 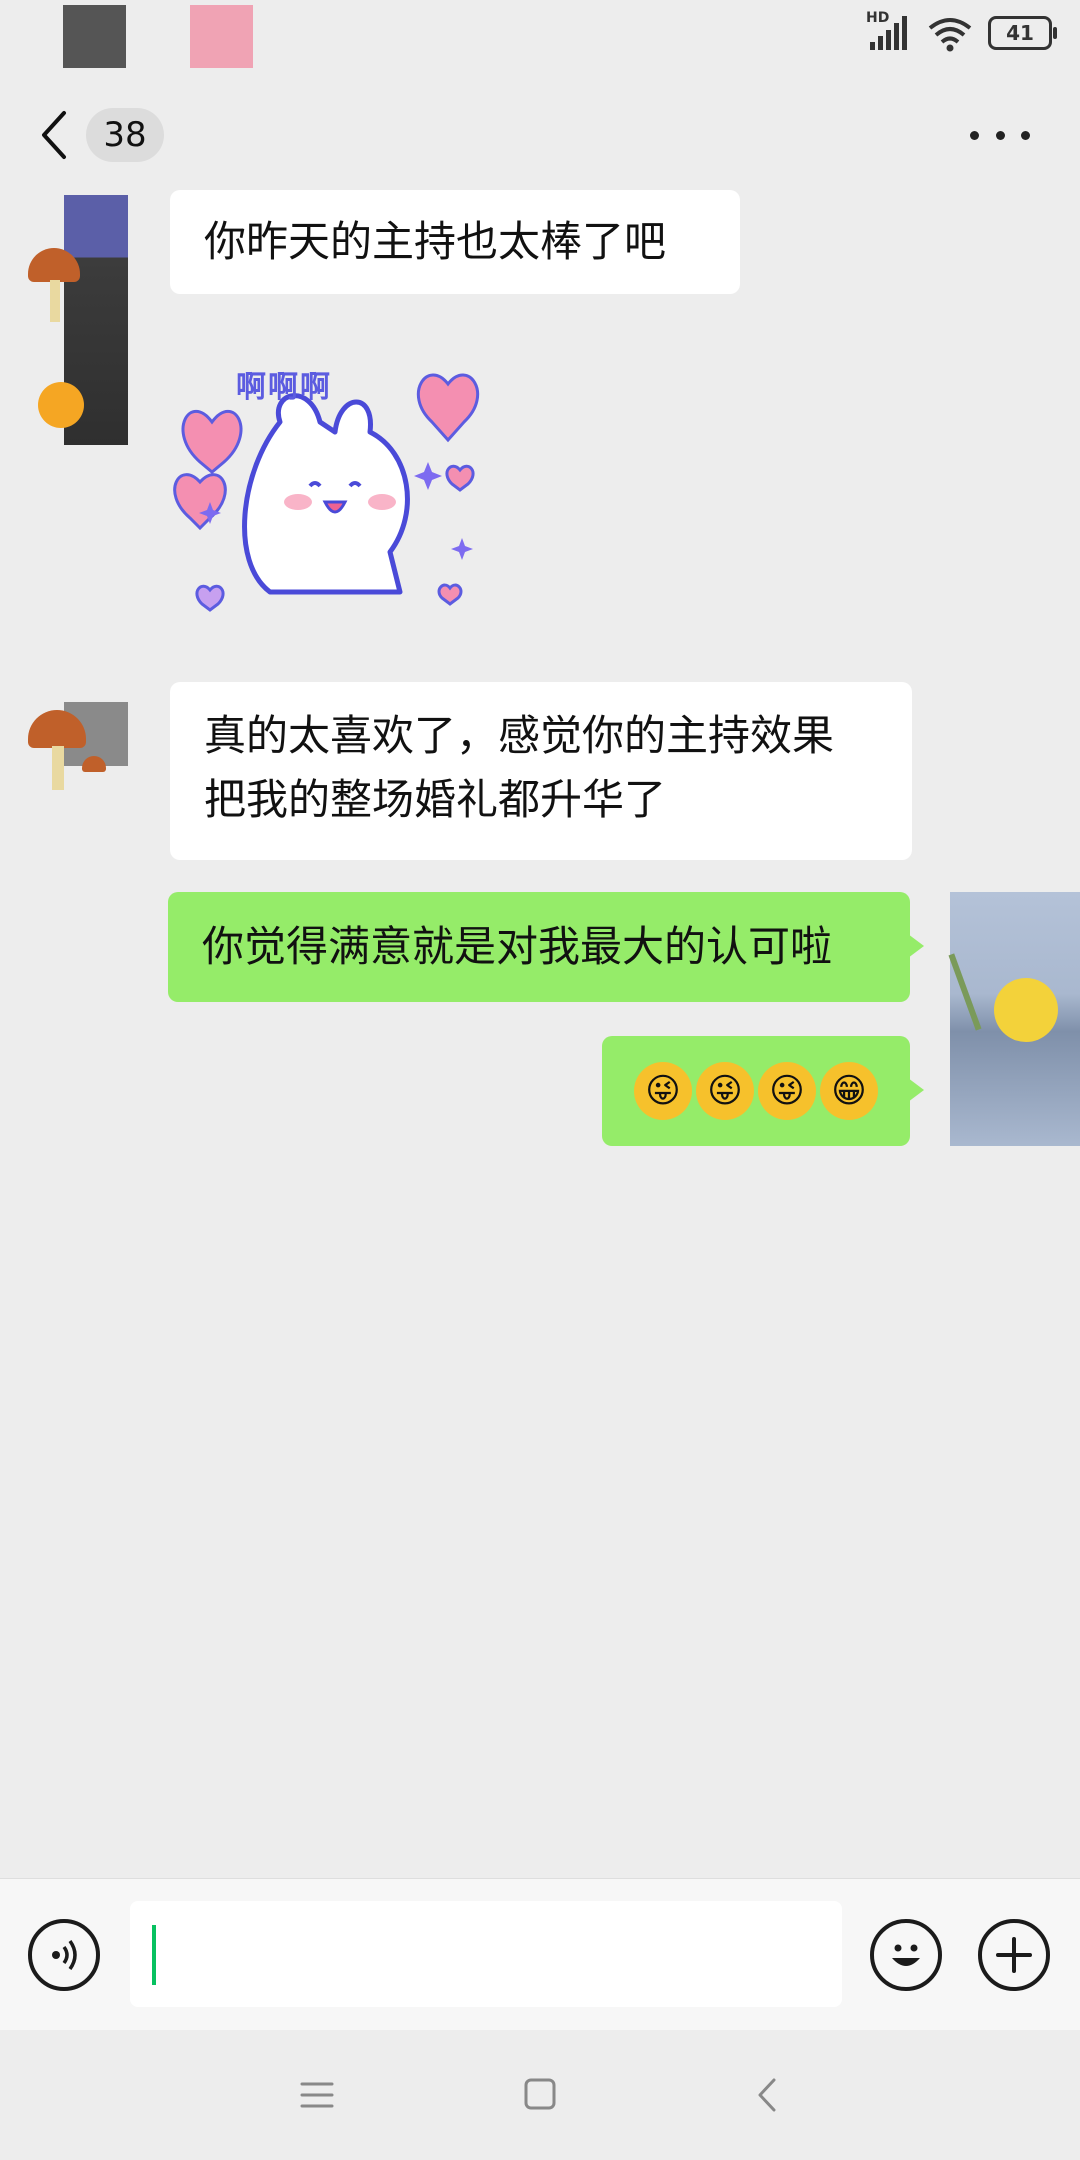 I want to click on signal-icon: HD, so click(x=889, y=31).